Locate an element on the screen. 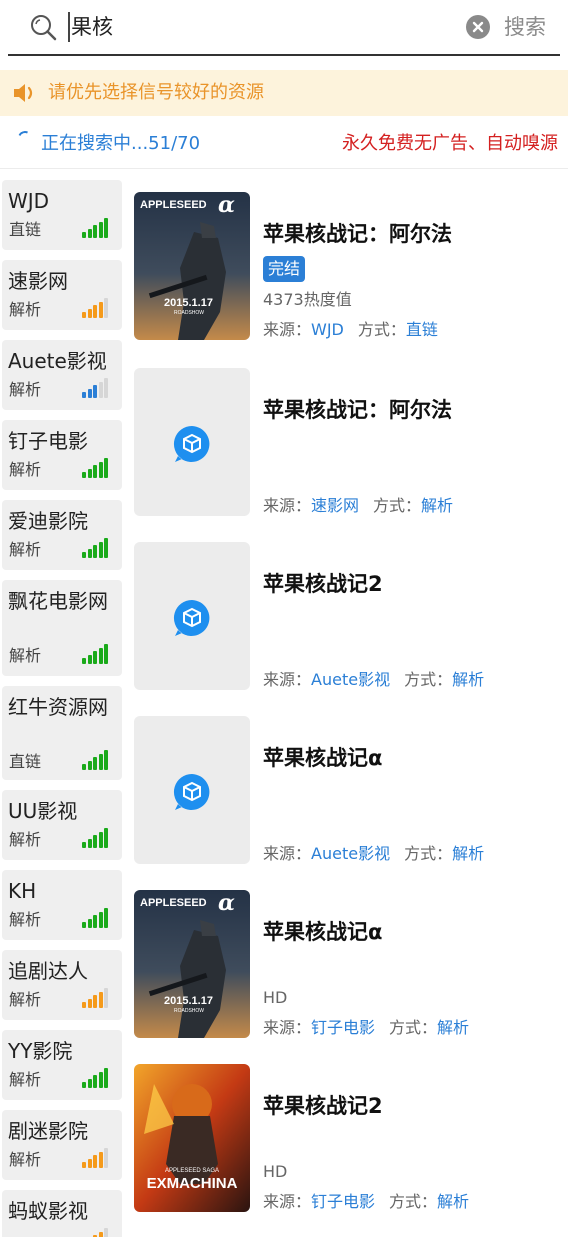 This screenshot has width=568, height=1237. poster-thumbnail: APPLESEED SAGA EXMACHINA is located at coordinates (192, 1138).